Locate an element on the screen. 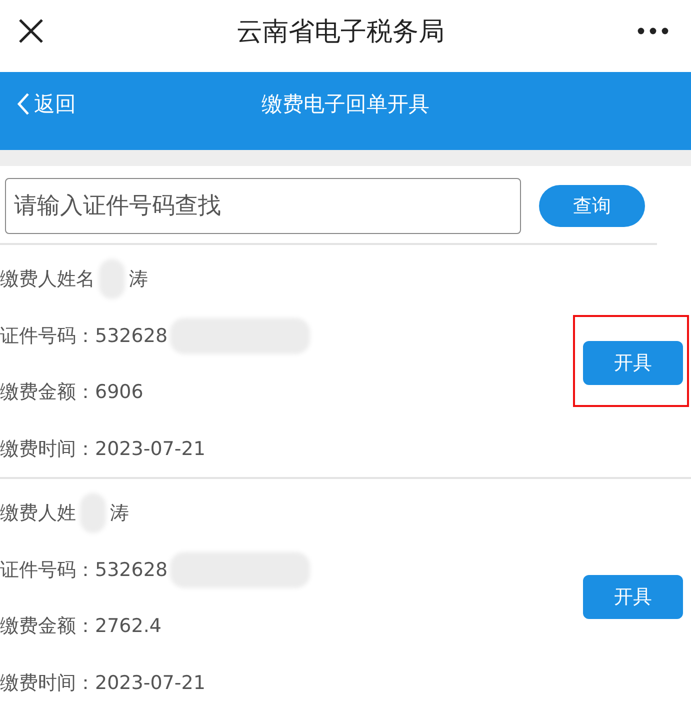  close-icon is located at coordinates (31, 31).